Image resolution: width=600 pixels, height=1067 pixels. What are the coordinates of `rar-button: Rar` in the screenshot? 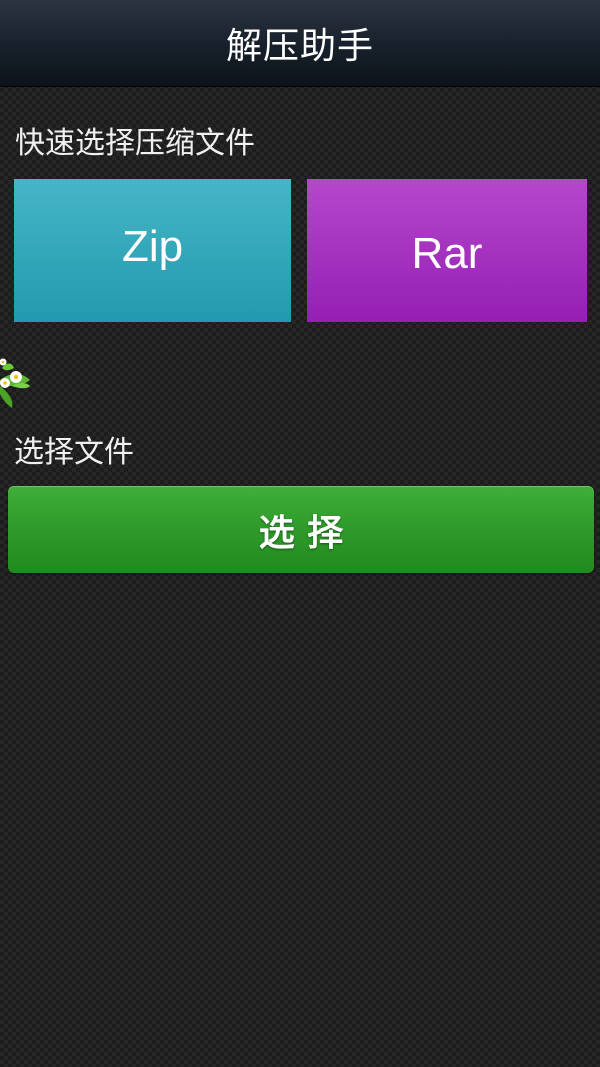 It's located at (447, 250).